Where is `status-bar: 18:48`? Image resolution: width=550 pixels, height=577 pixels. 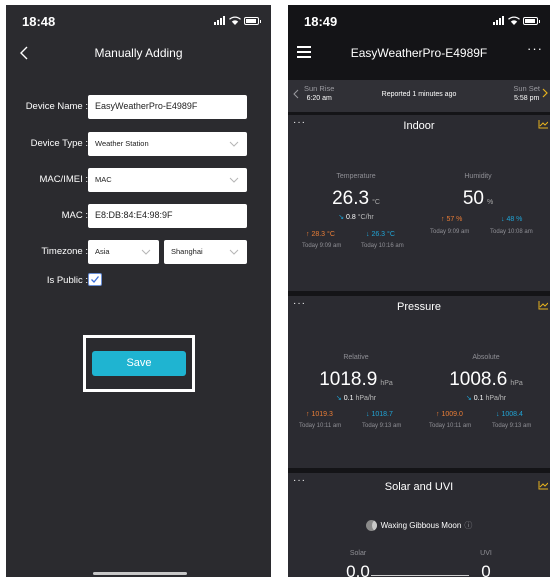 status-bar: 18:48 is located at coordinates (138, 20).